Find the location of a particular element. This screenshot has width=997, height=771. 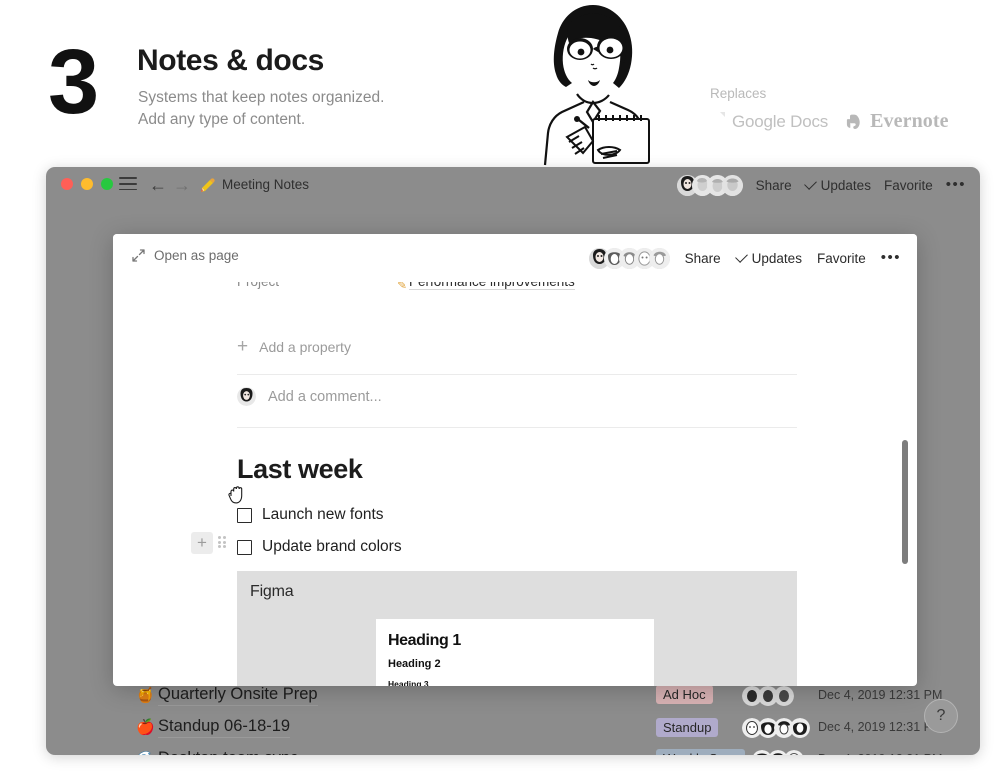

status-badge: Standup is located at coordinates (687, 727).